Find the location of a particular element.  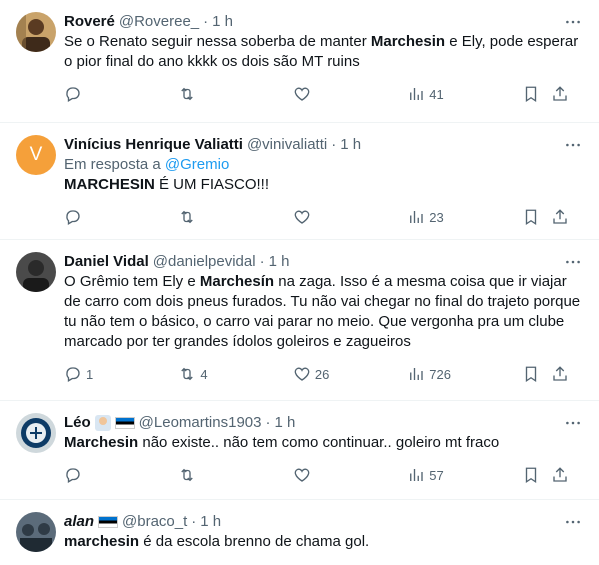

views-count: 57 is located at coordinates (464, 475).